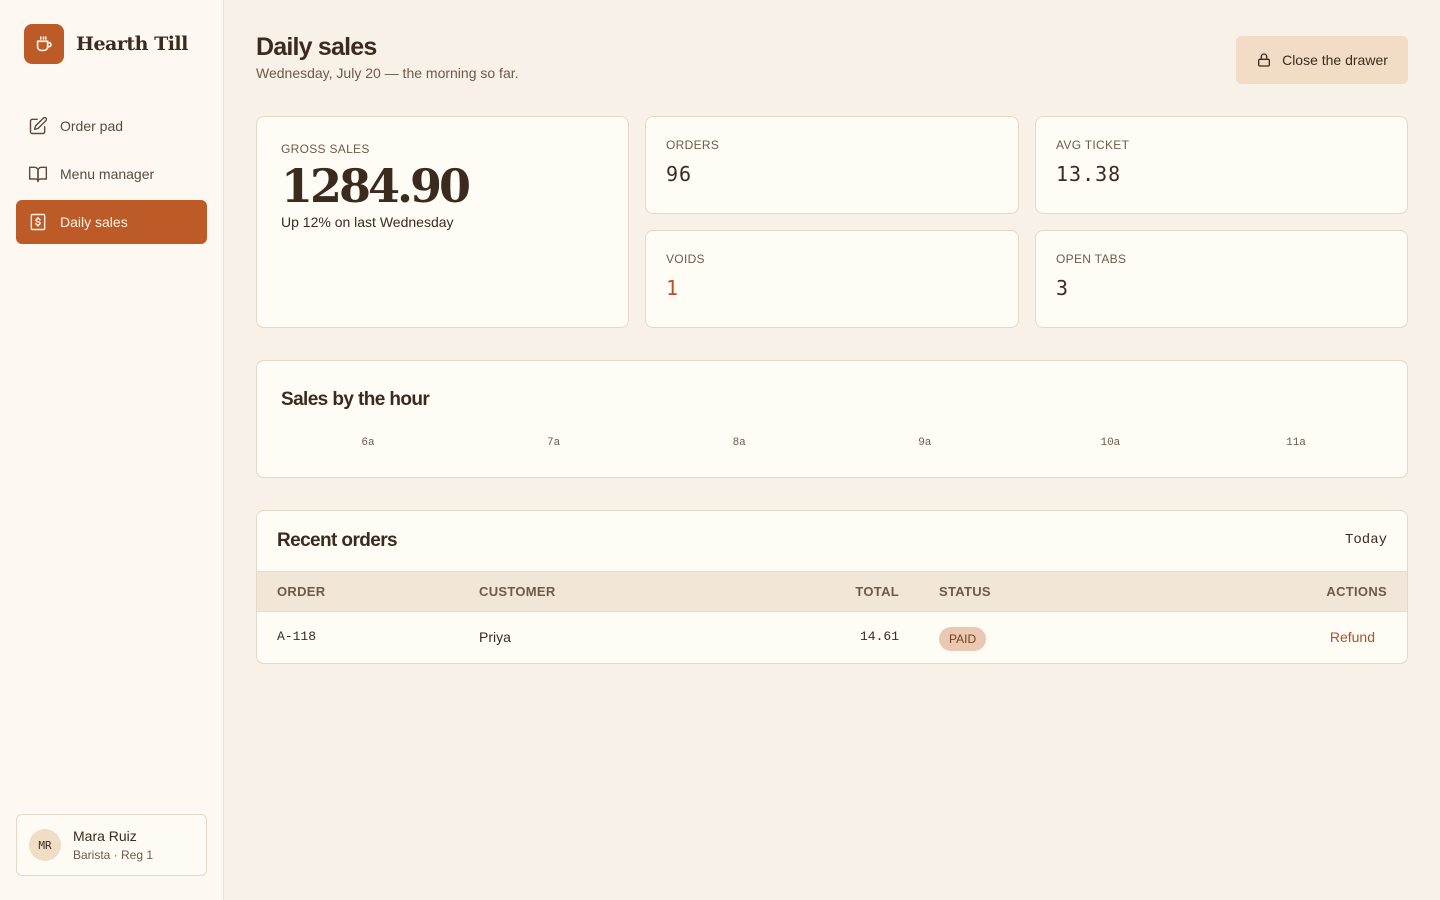  I want to click on col-total: TOTAL, so click(877, 591).